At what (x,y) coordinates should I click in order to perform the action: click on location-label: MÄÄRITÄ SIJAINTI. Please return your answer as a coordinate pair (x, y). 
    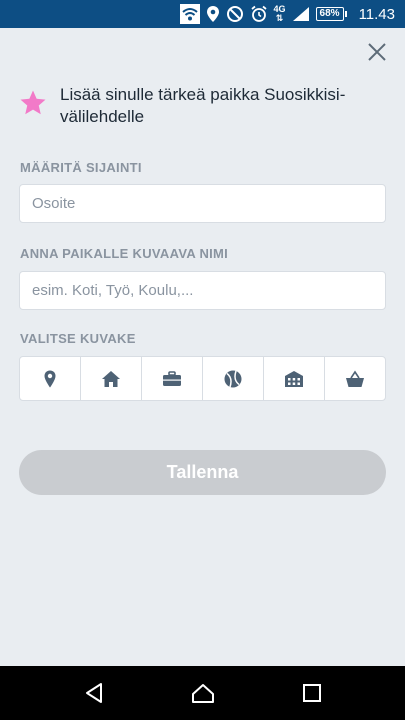
    Looking at the image, I should click on (81, 167).